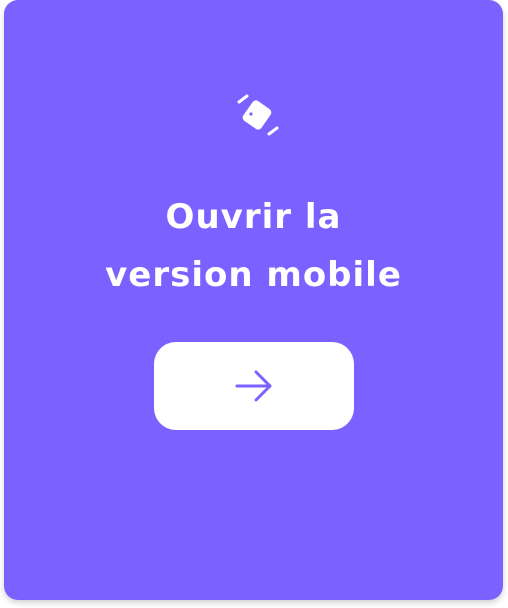 This screenshot has width=508, height=608. Describe the element at coordinates (253, 275) in the screenshot. I see `title-line-2: version mobile` at that location.